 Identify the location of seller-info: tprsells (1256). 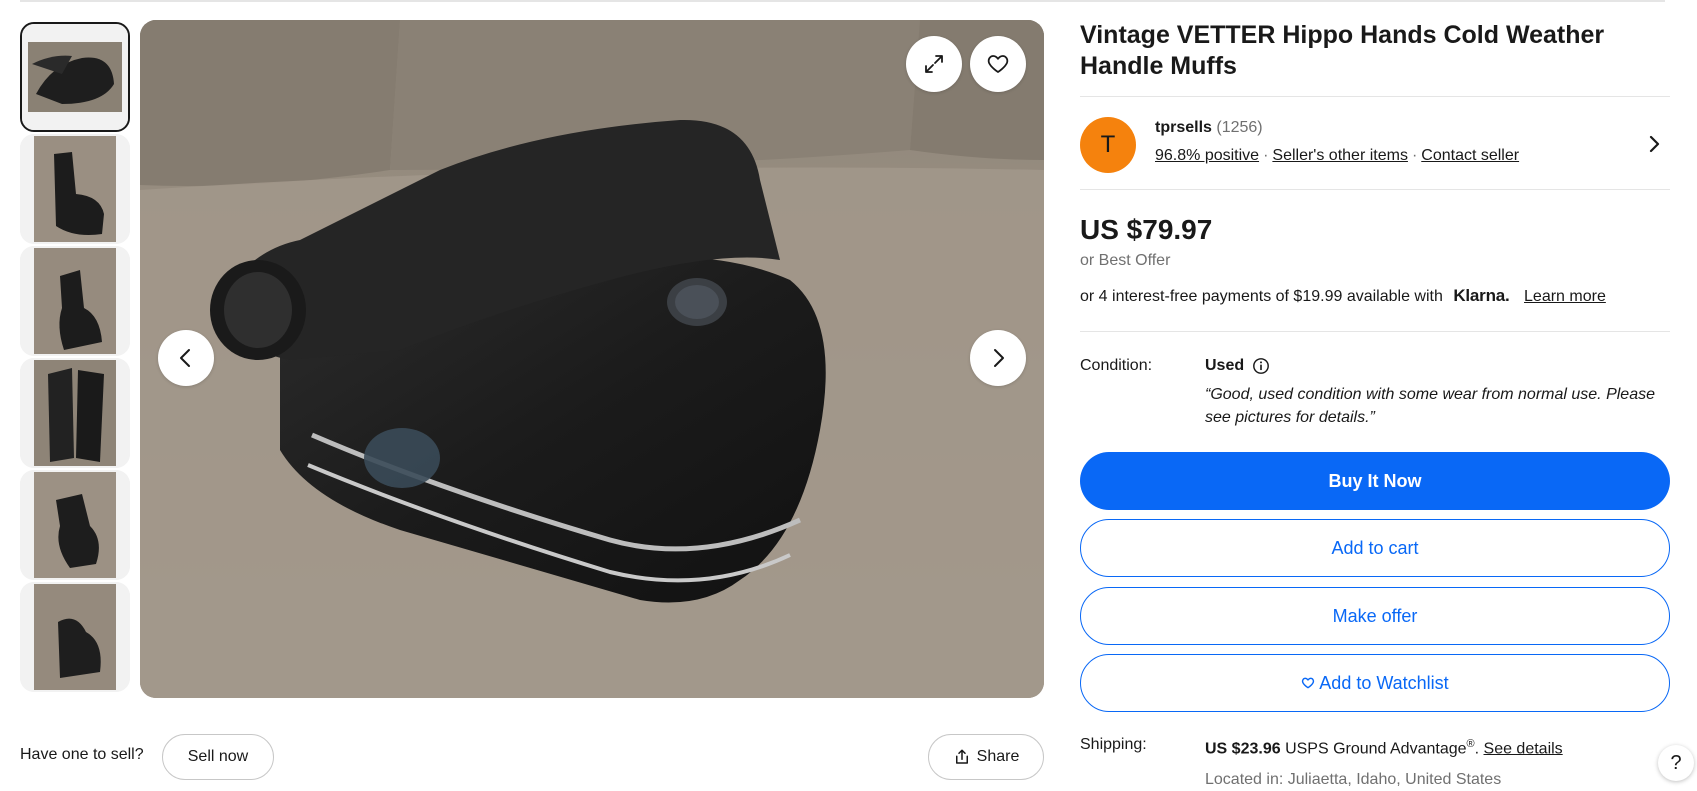
(1209, 128).